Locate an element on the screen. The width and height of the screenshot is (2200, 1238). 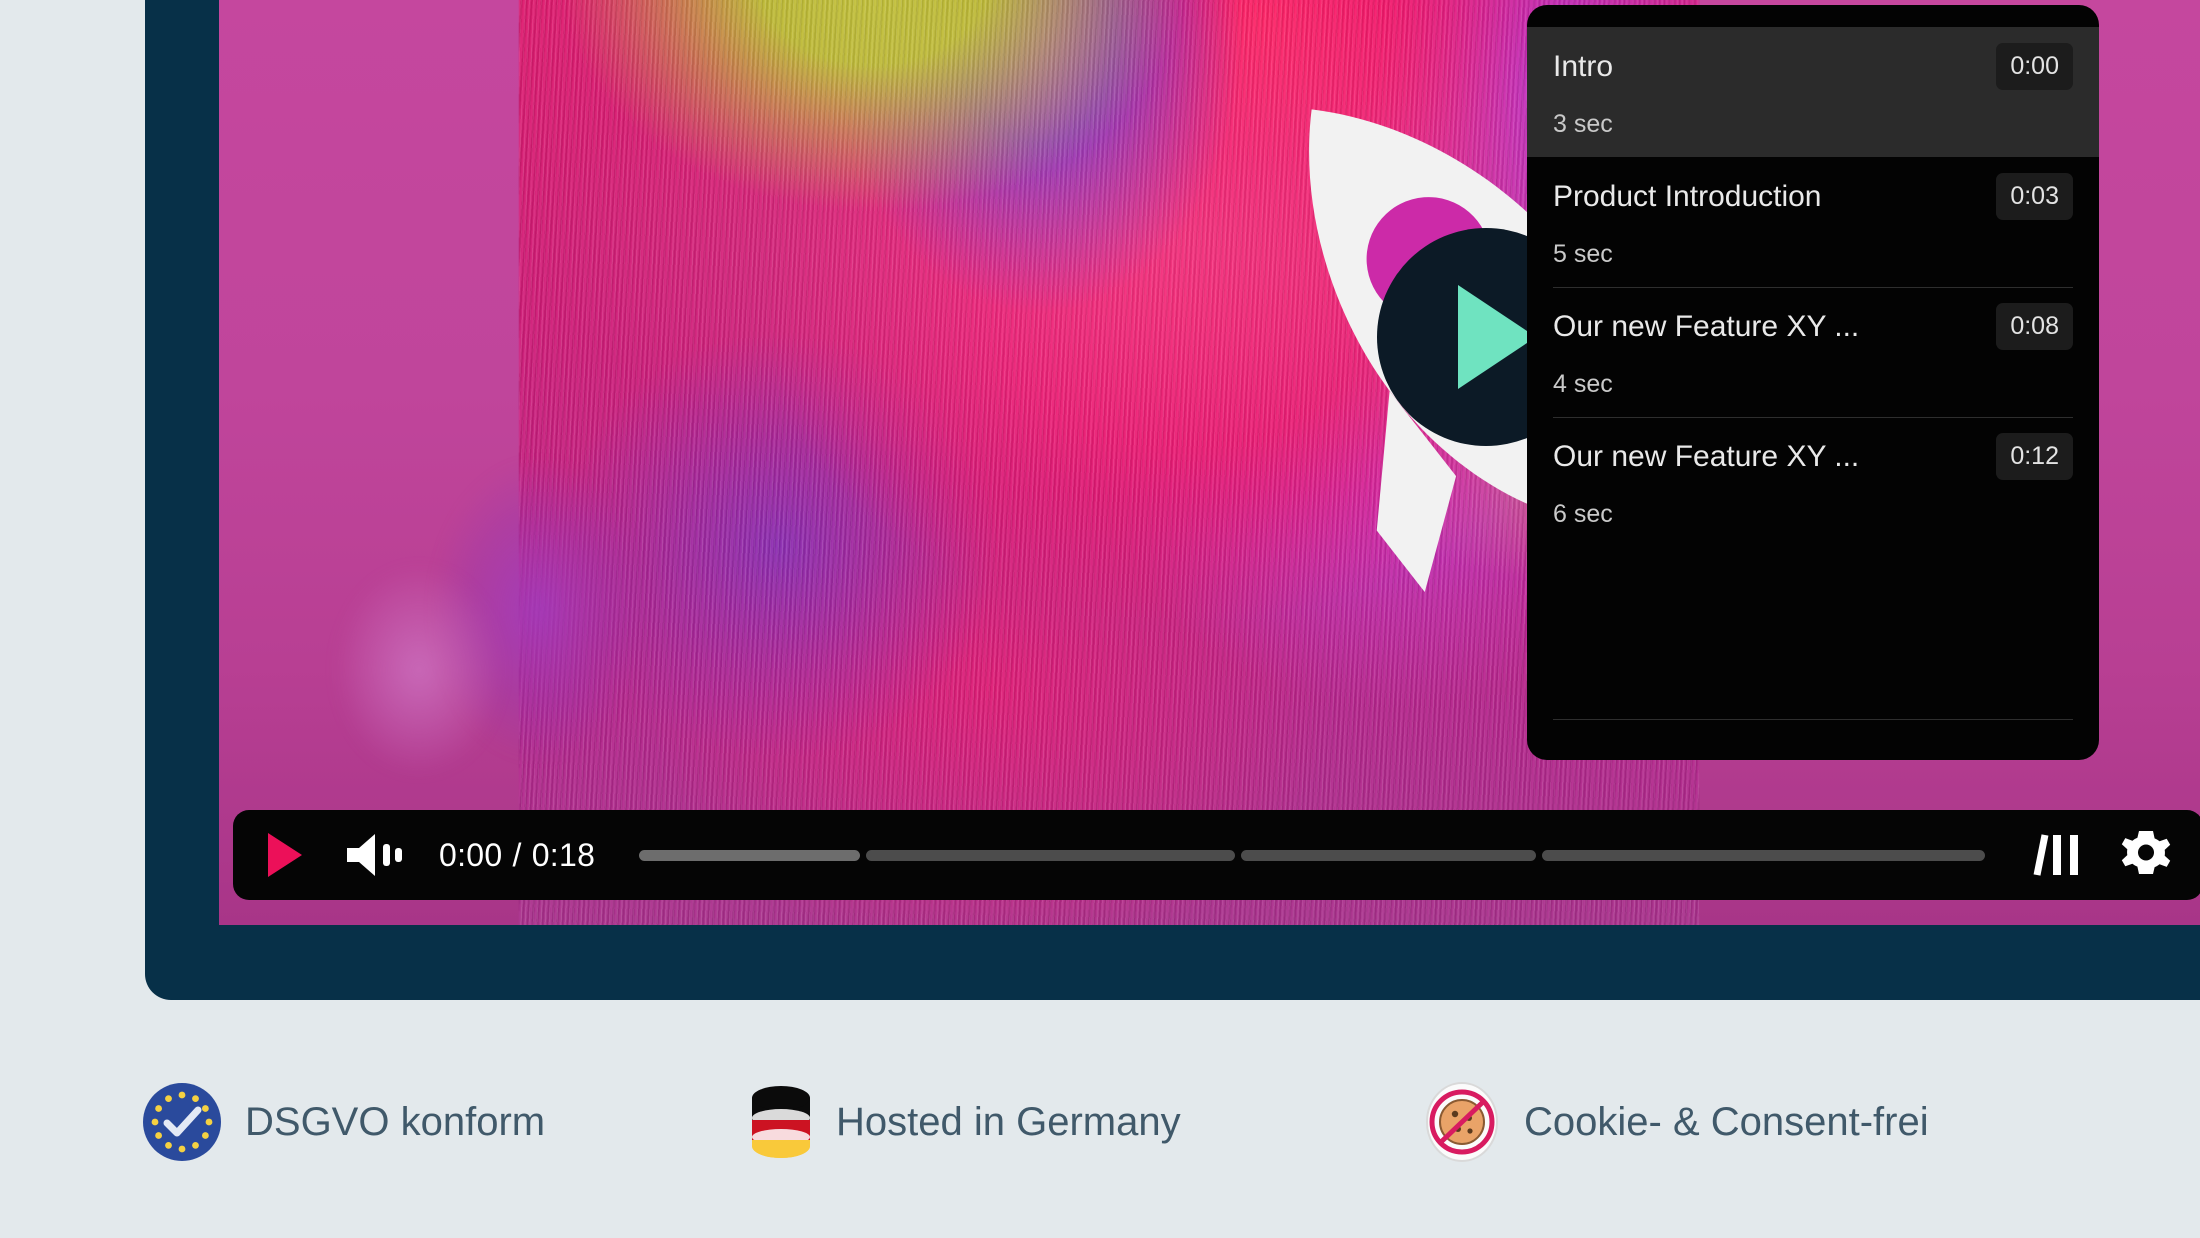
volume-button is located at coordinates (375, 855).